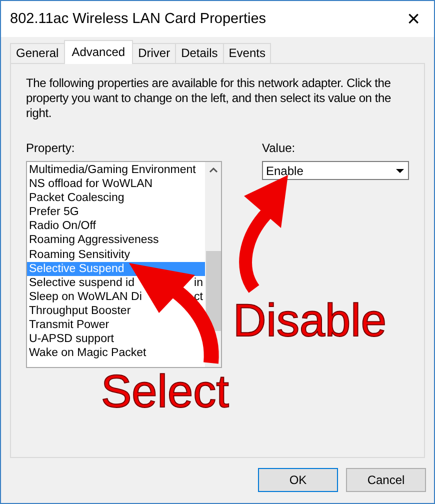 This screenshot has width=435, height=504. Describe the element at coordinates (165, 391) in the screenshot. I see `annotation-label: Select` at that location.